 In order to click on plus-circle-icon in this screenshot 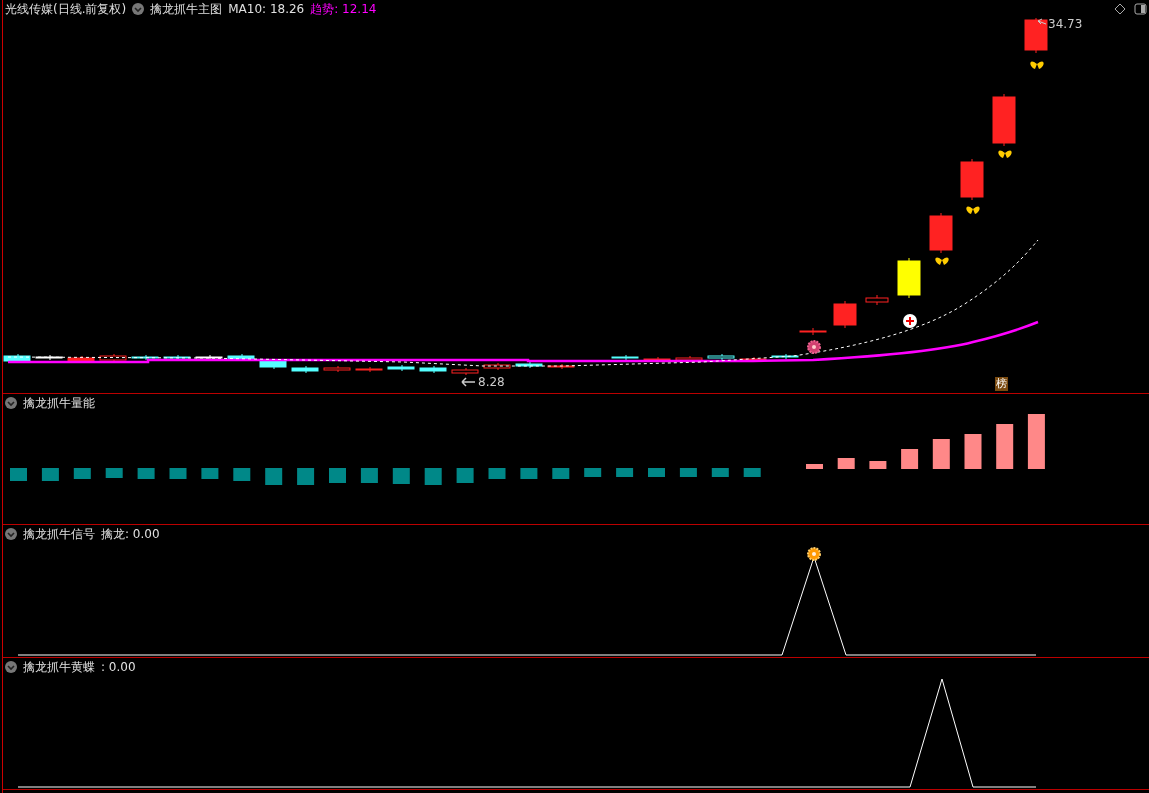, I will do `click(910, 321)`.